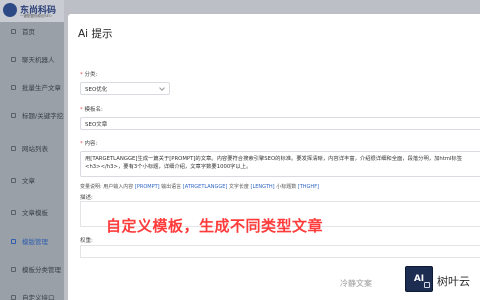 The image size is (480, 300). What do you see at coordinates (89, 144) in the screenshot?
I see `content-label: * 内容:` at bounding box center [89, 144].